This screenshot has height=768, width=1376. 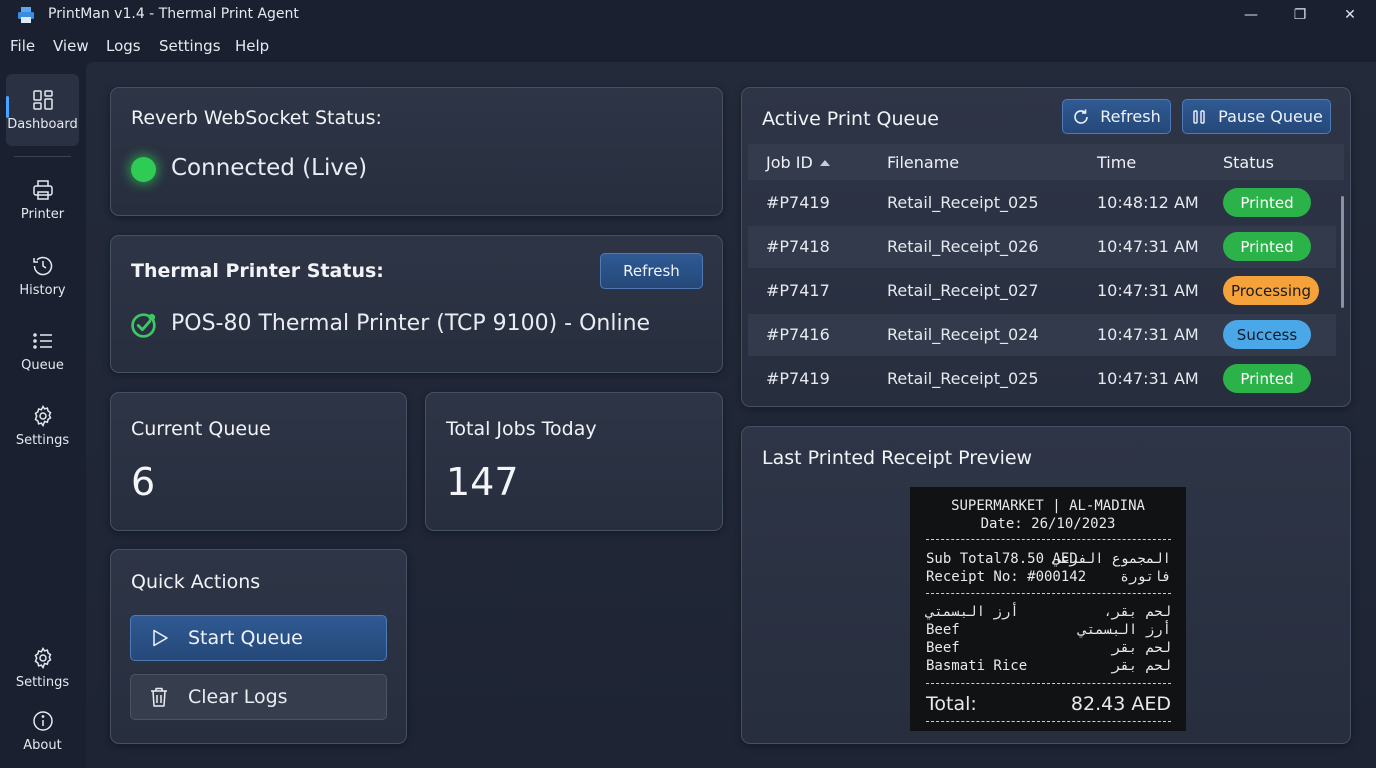 What do you see at coordinates (1256, 116) in the screenshot?
I see `pause-queue-button: Pause Queue` at bounding box center [1256, 116].